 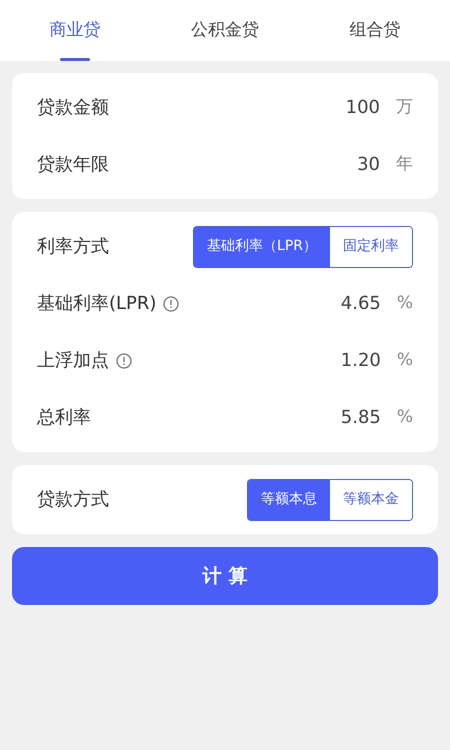 What do you see at coordinates (360, 303) in the screenshot?
I see `value-field: 4.65` at bounding box center [360, 303].